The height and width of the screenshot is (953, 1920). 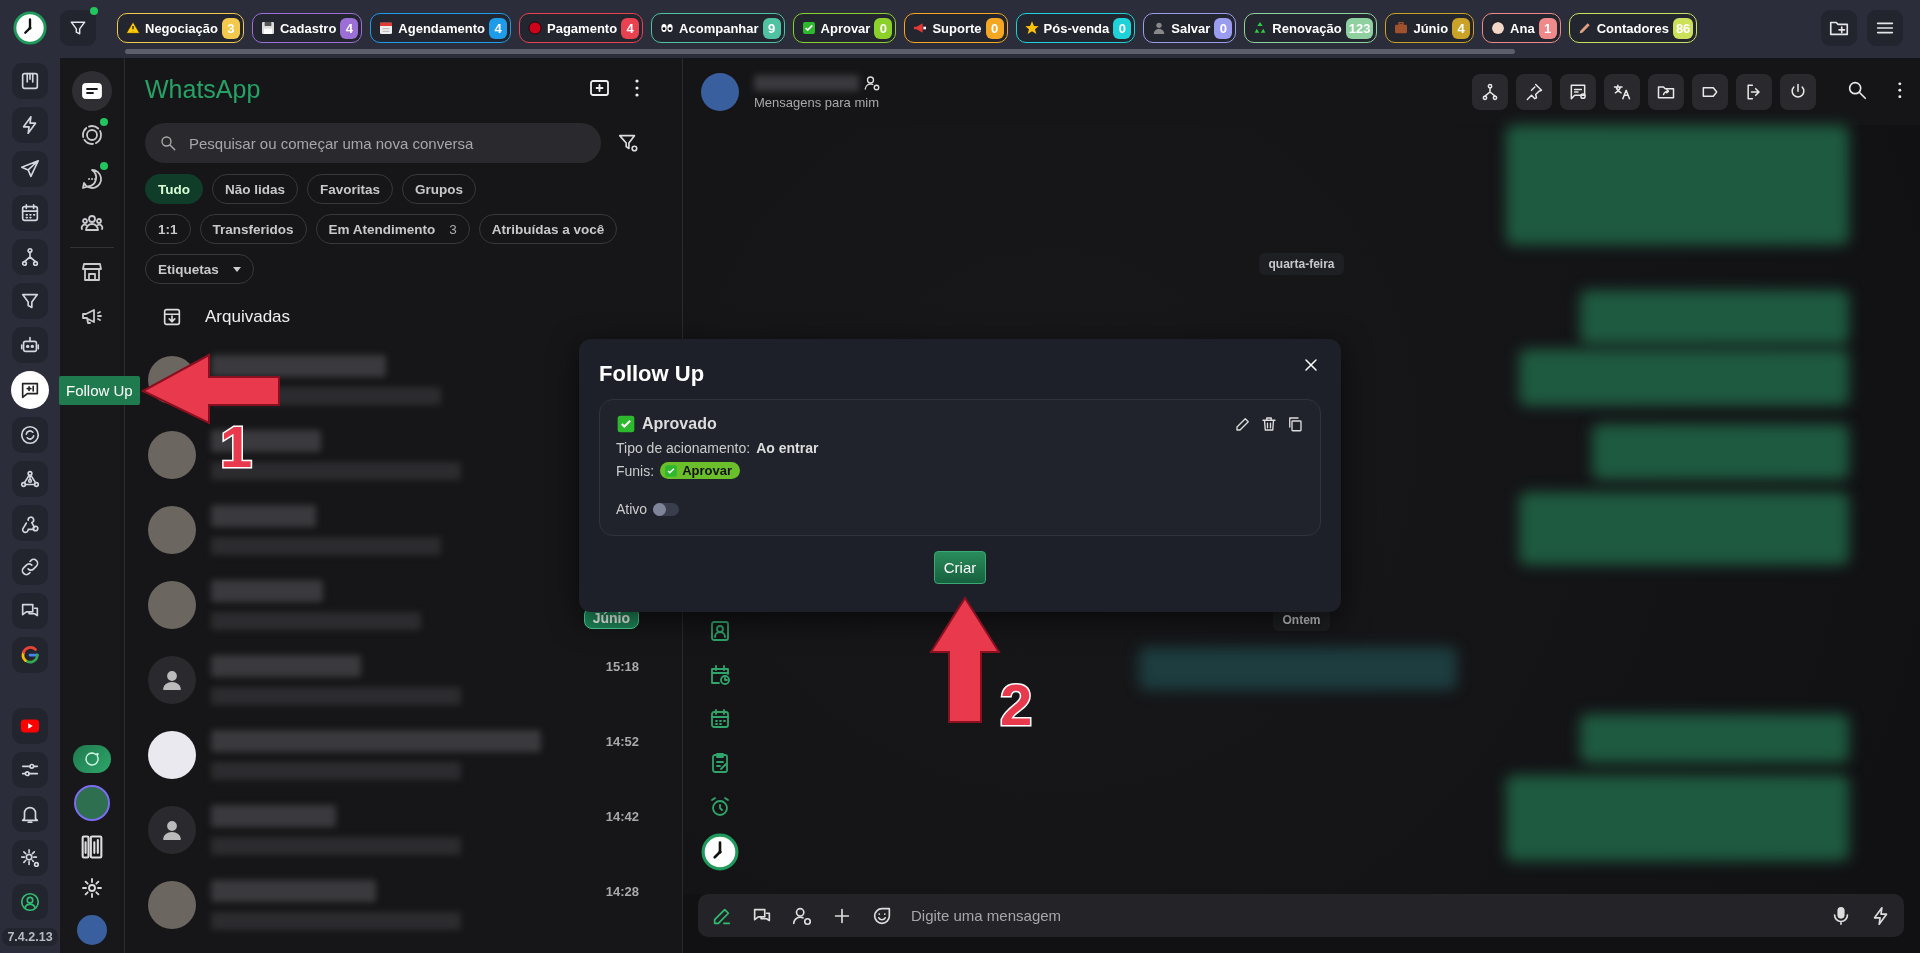 What do you see at coordinates (248, 317) in the screenshot?
I see `archived-label: Arquivadas` at bounding box center [248, 317].